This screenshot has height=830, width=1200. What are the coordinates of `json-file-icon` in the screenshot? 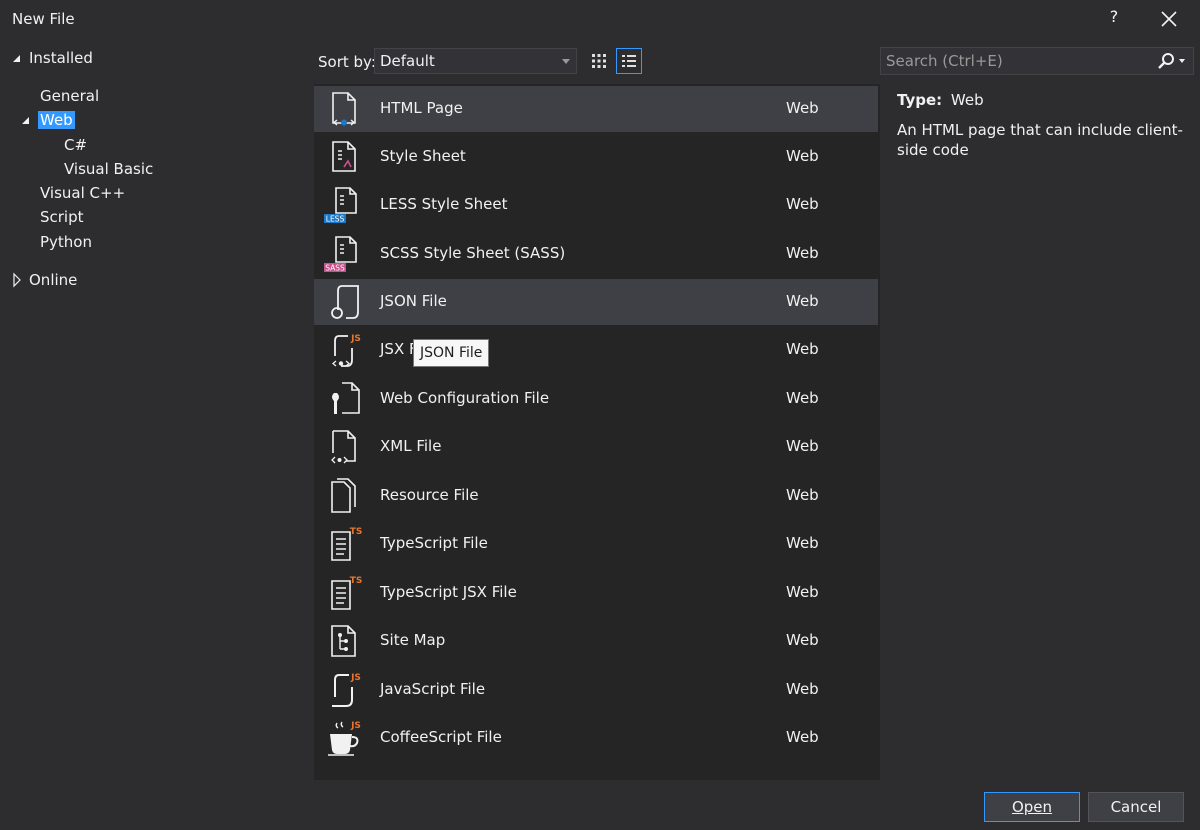 It's located at (345, 302).